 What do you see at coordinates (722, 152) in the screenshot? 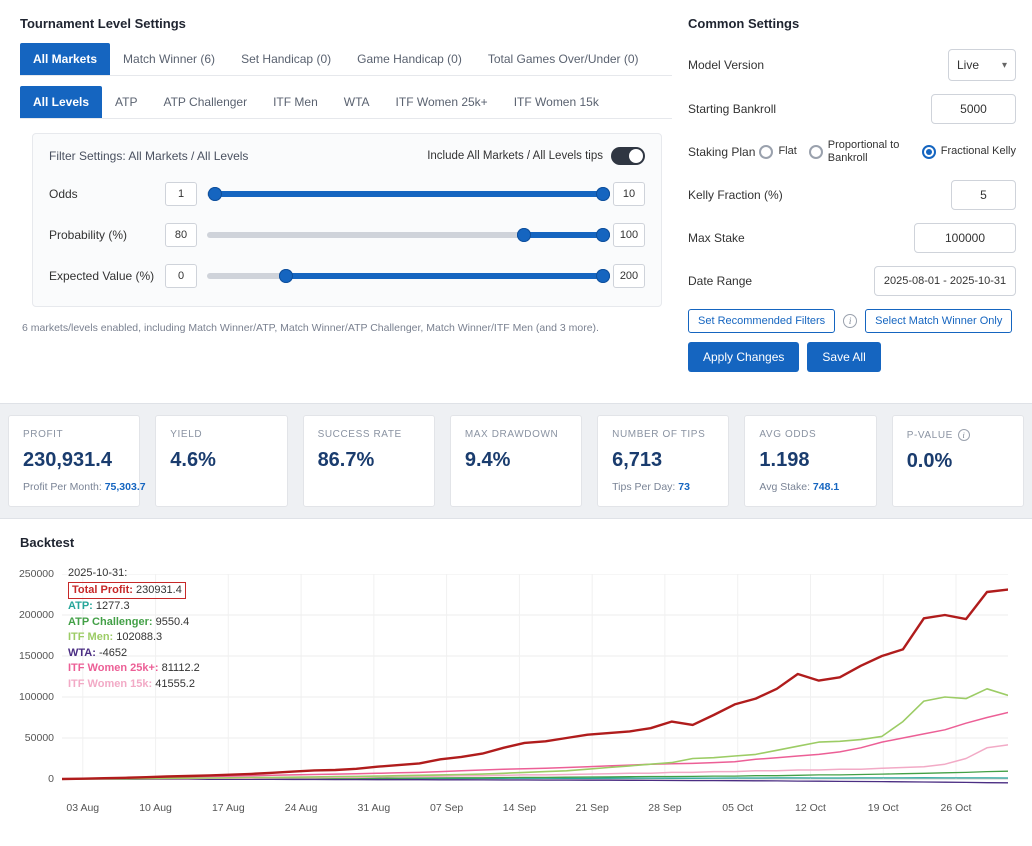
I see `staking-plan-label: Staking Plan` at bounding box center [722, 152].